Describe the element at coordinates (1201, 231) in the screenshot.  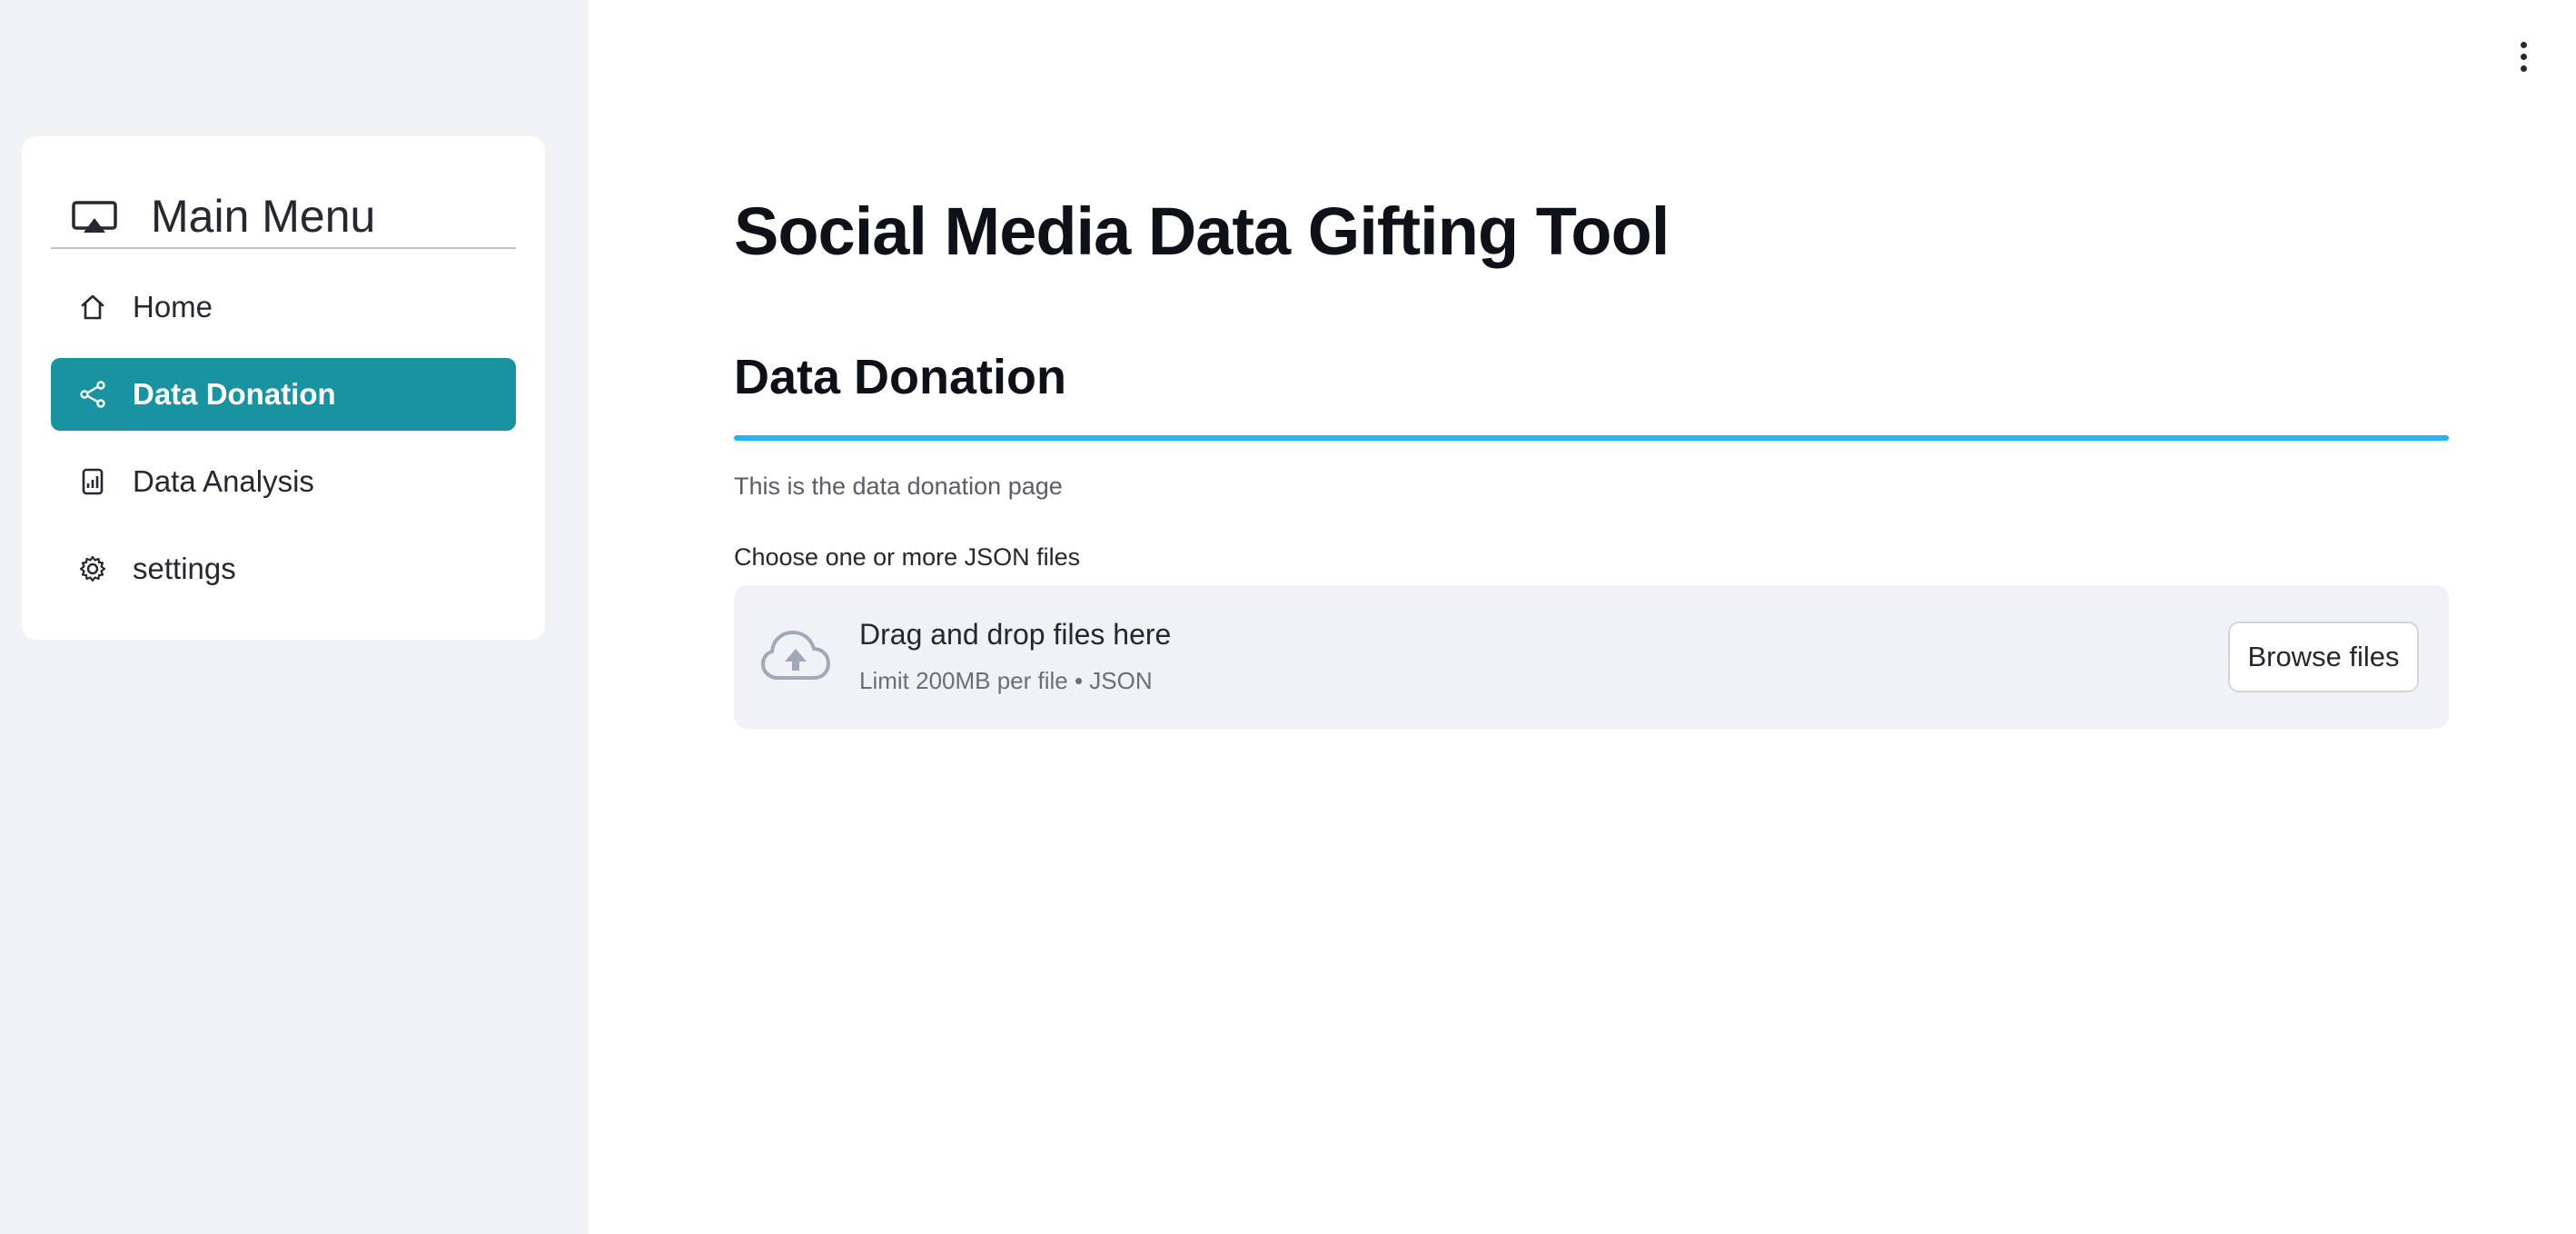
I see `page-title: Social Media Data Gifting Tool` at that location.